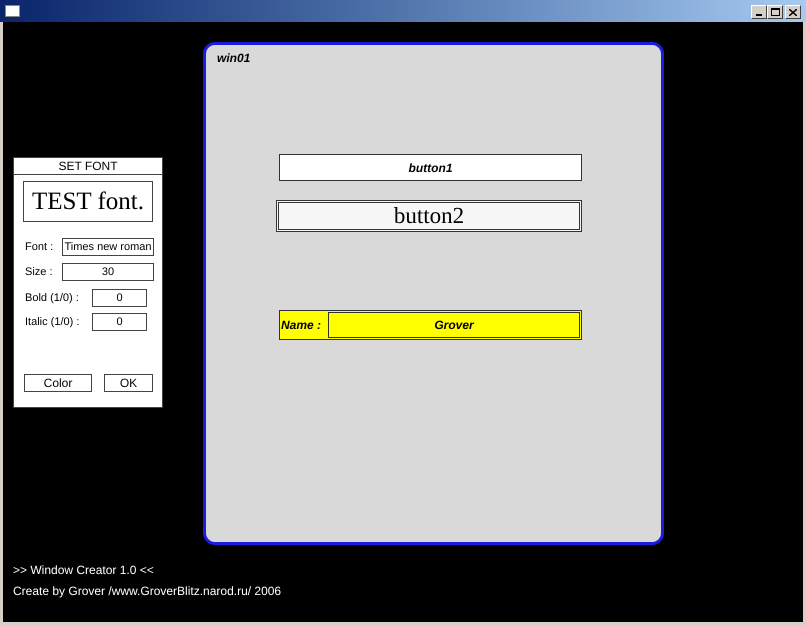 This screenshot has width=806, height=625. I want to click on widget-button: button1, so click(430, 167).